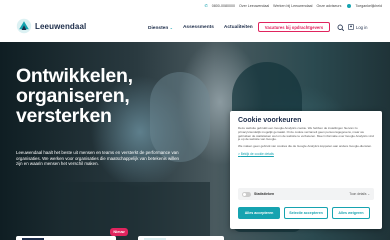 This screenshot has width=390, height=240. I want to click on cookie-details-link: > Bekijk de cookie details, so click(306, 154).